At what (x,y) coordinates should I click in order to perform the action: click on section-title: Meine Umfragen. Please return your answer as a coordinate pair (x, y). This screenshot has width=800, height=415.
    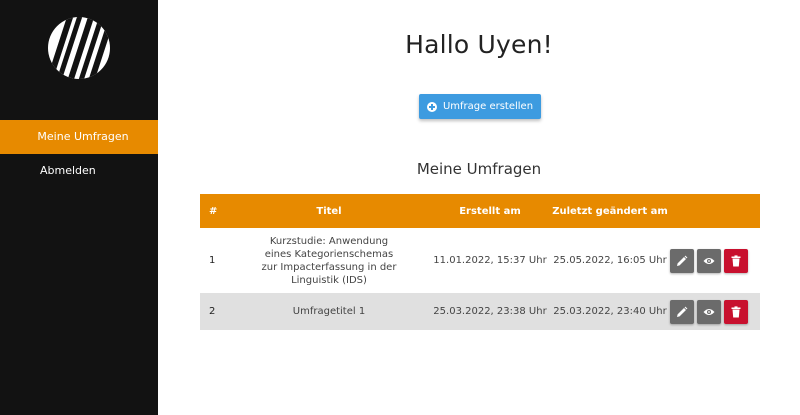
    Looking at the image, I should click on (479, 169).